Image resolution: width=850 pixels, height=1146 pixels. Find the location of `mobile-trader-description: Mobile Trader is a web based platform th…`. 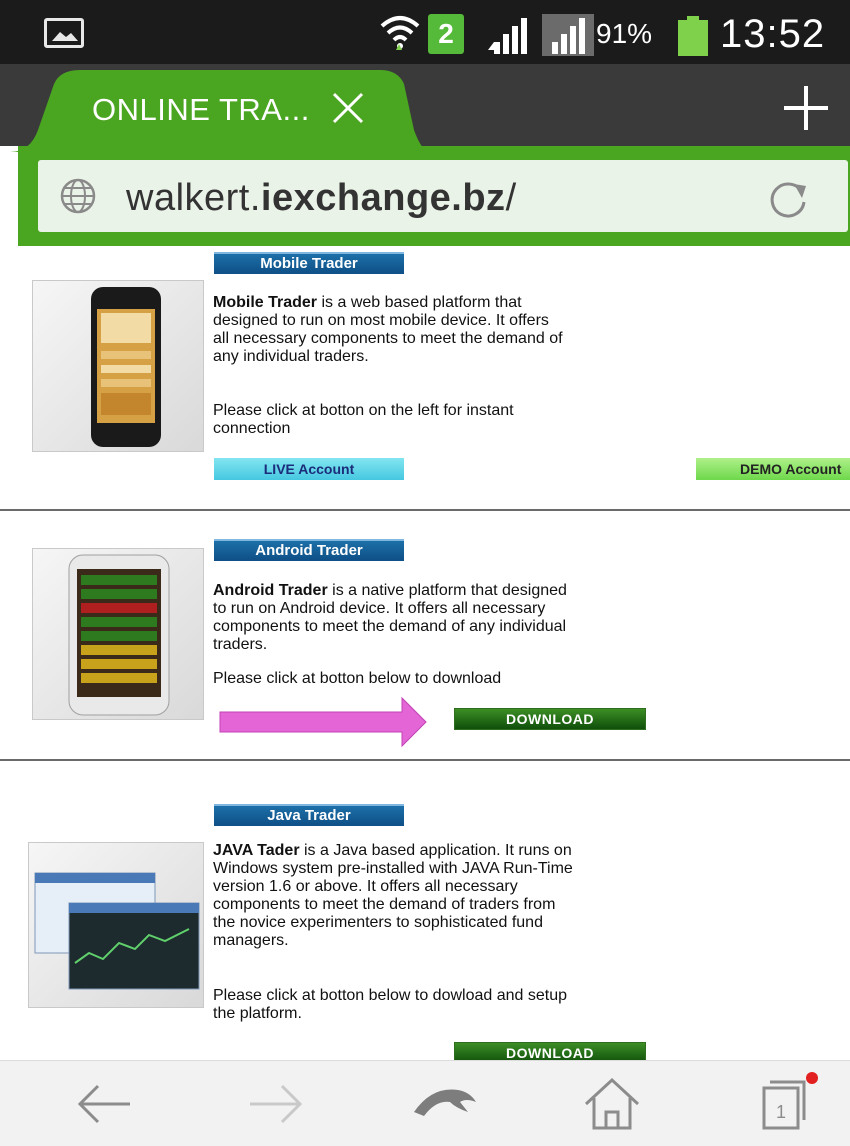

mobile-trader-description: Mobile Trader is a web based platform th… is located at coordinates (388, 330).